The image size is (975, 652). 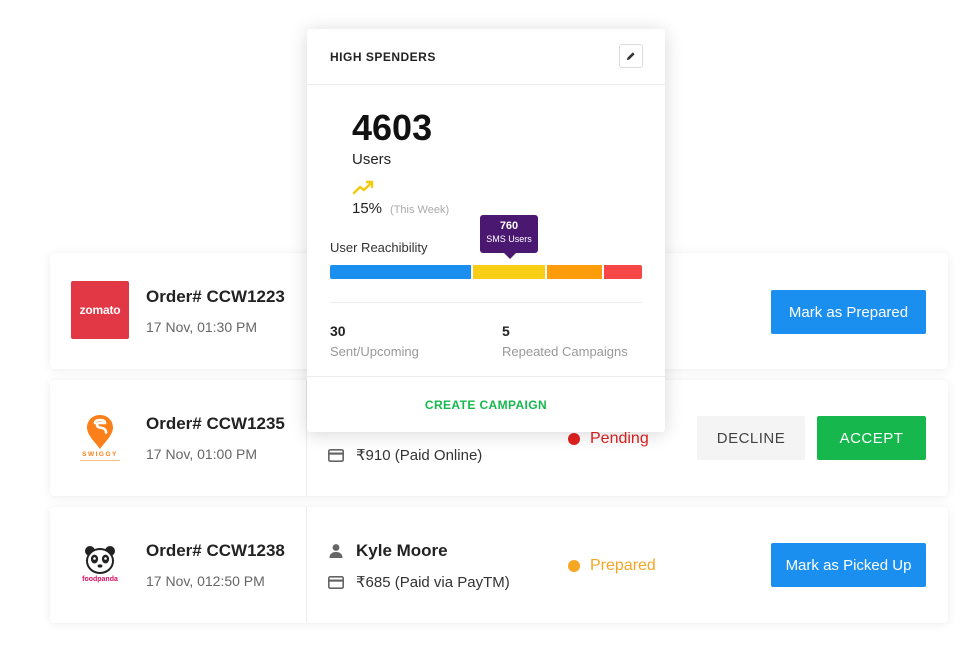 I want to click on zomato-logo: zomato, so click(x=100, y=310).